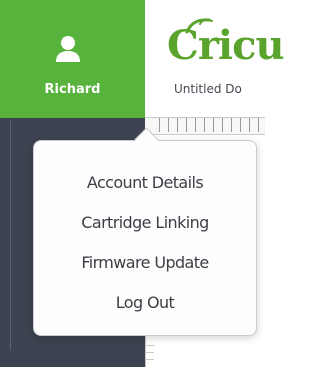 The image size is (320, 367). I want to click on user-name: Richard, so click(72, 89).